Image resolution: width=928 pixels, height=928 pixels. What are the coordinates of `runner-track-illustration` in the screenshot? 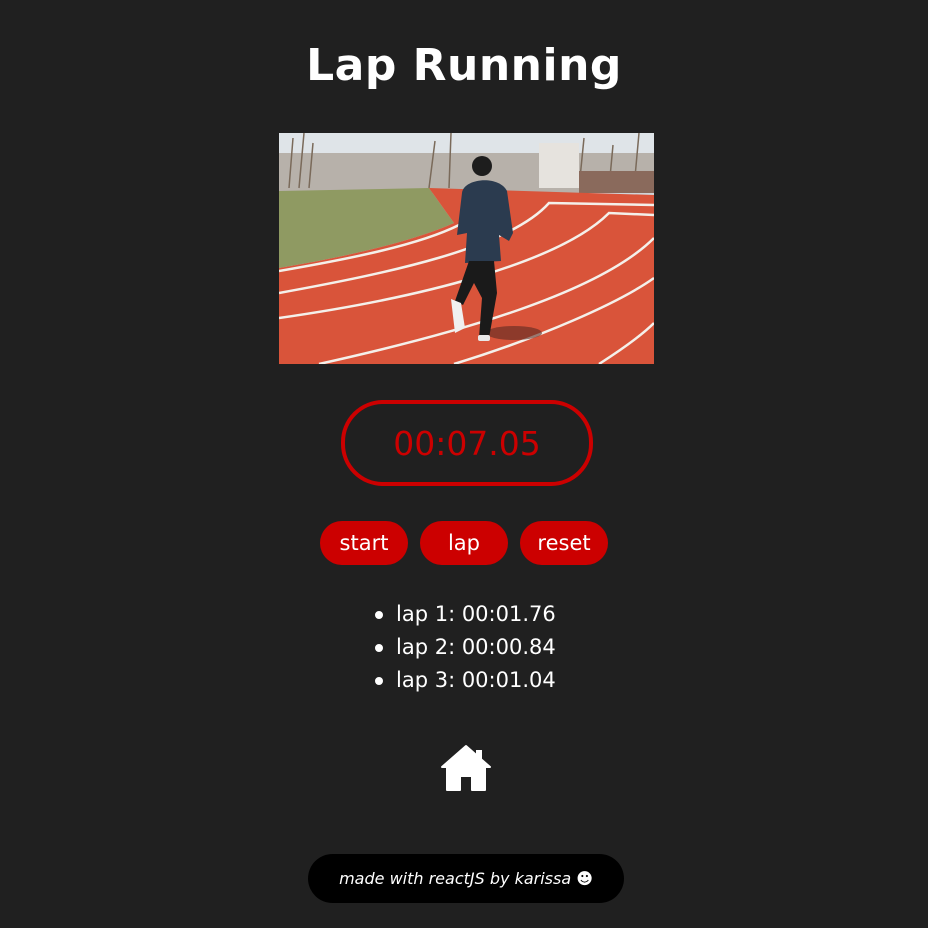 It's located at (466, 248).